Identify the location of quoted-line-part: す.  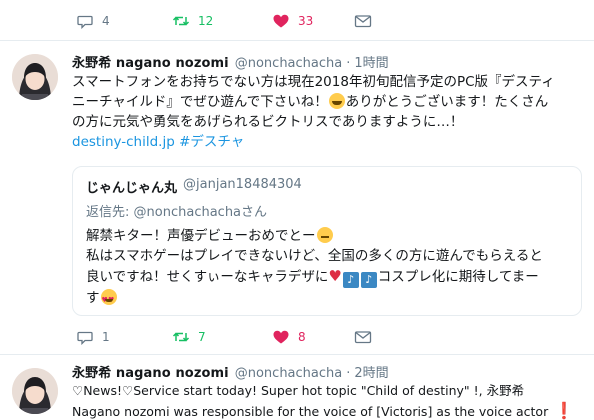
(93, 298).